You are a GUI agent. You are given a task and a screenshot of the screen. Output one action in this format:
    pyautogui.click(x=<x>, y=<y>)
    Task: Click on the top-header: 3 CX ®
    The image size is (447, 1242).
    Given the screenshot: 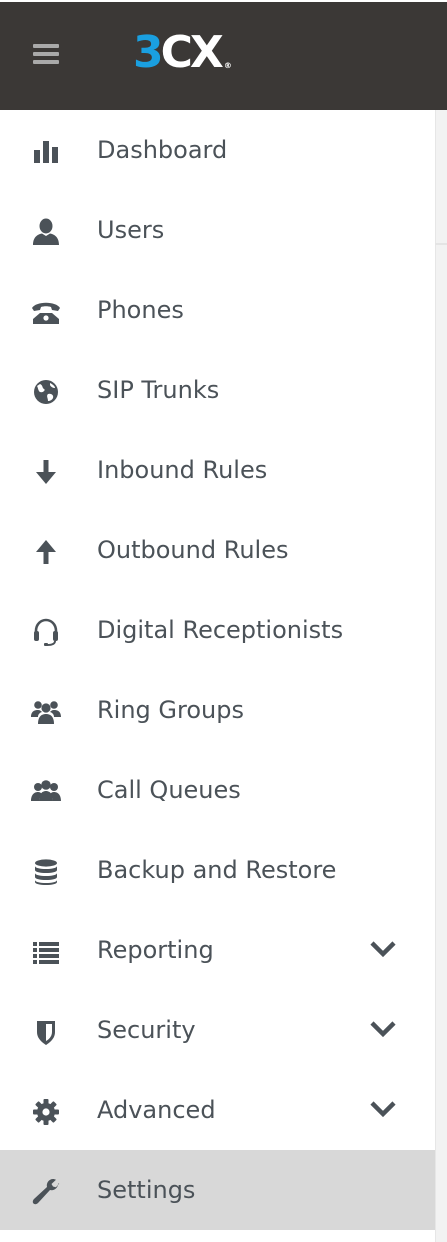 What is the action you would take?
    pyautogui.click(x=223, y=55)
    